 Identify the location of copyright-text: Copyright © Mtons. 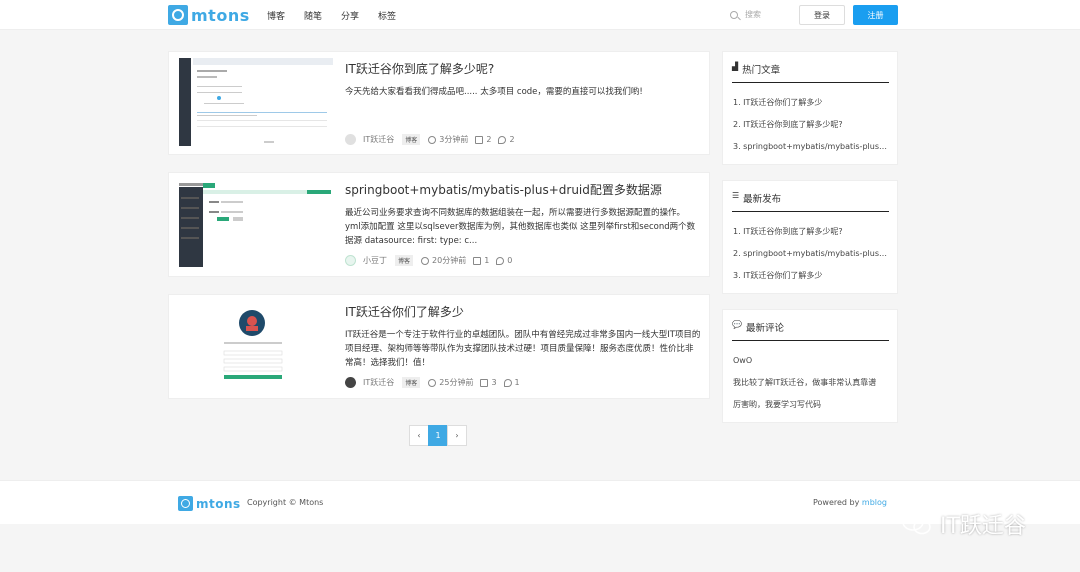
(285, 502).